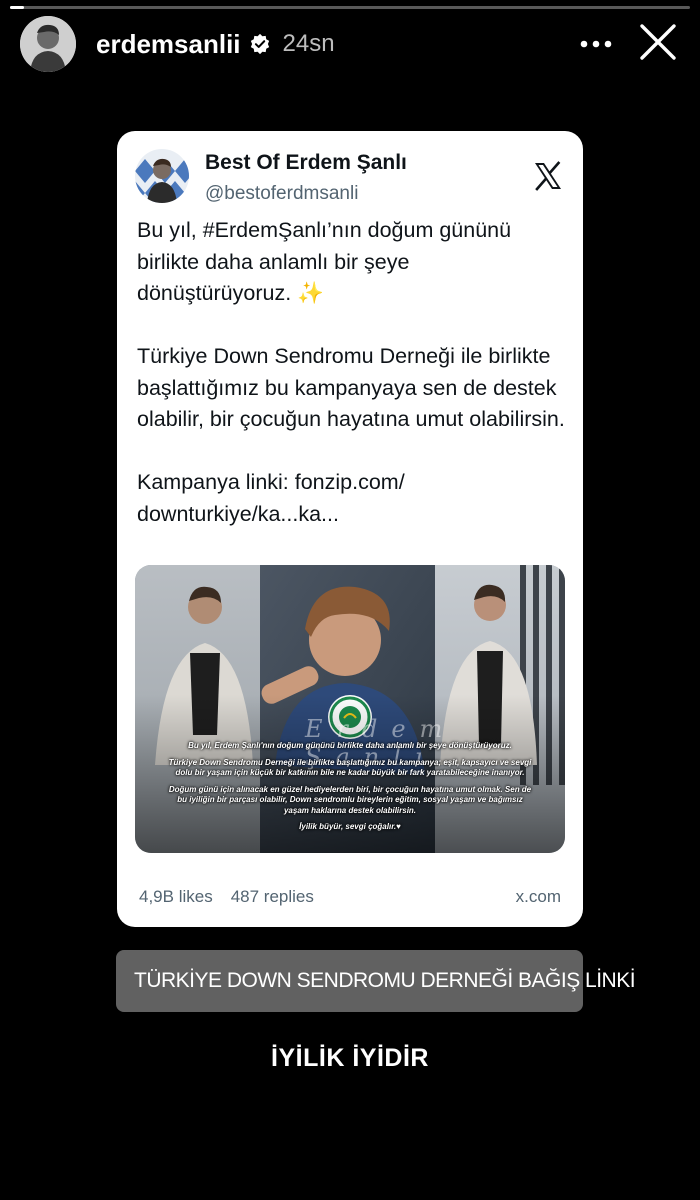 The width and height of the screenshot is (700, 1200). I want to click on likes-count: 4,9B likes, so click(176, 896).